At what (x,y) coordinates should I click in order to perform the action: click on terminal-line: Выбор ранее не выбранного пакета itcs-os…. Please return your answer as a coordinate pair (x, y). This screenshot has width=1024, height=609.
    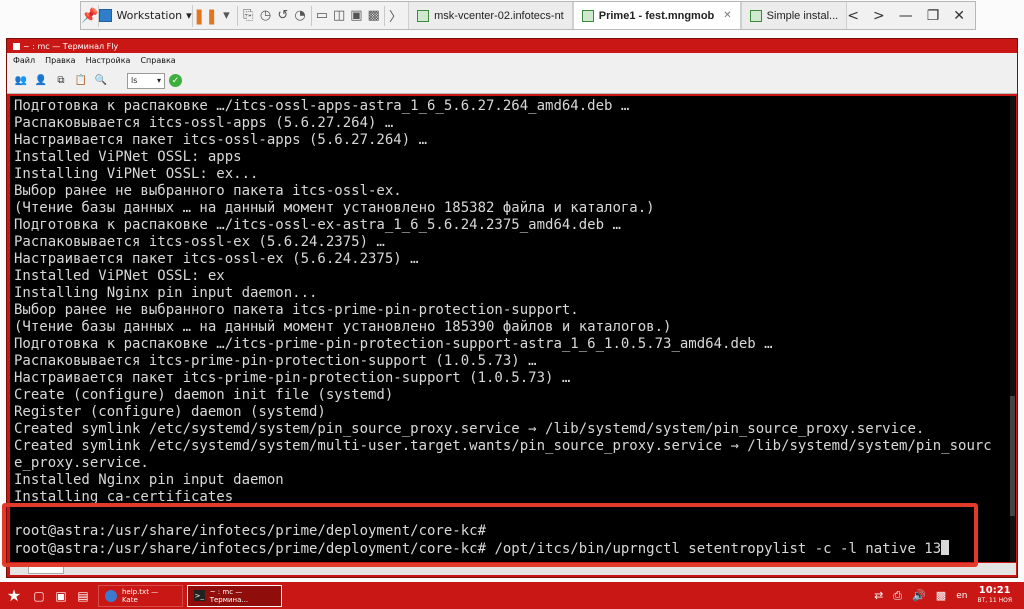
    Looking at the image, I should click on (208, 191).